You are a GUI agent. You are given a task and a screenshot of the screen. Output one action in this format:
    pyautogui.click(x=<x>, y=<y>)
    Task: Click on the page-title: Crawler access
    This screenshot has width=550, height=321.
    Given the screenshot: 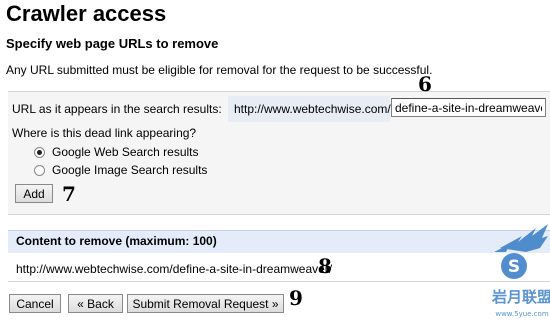 What is the action you would take?
    pyautogui.click(x=86, y=13)
    